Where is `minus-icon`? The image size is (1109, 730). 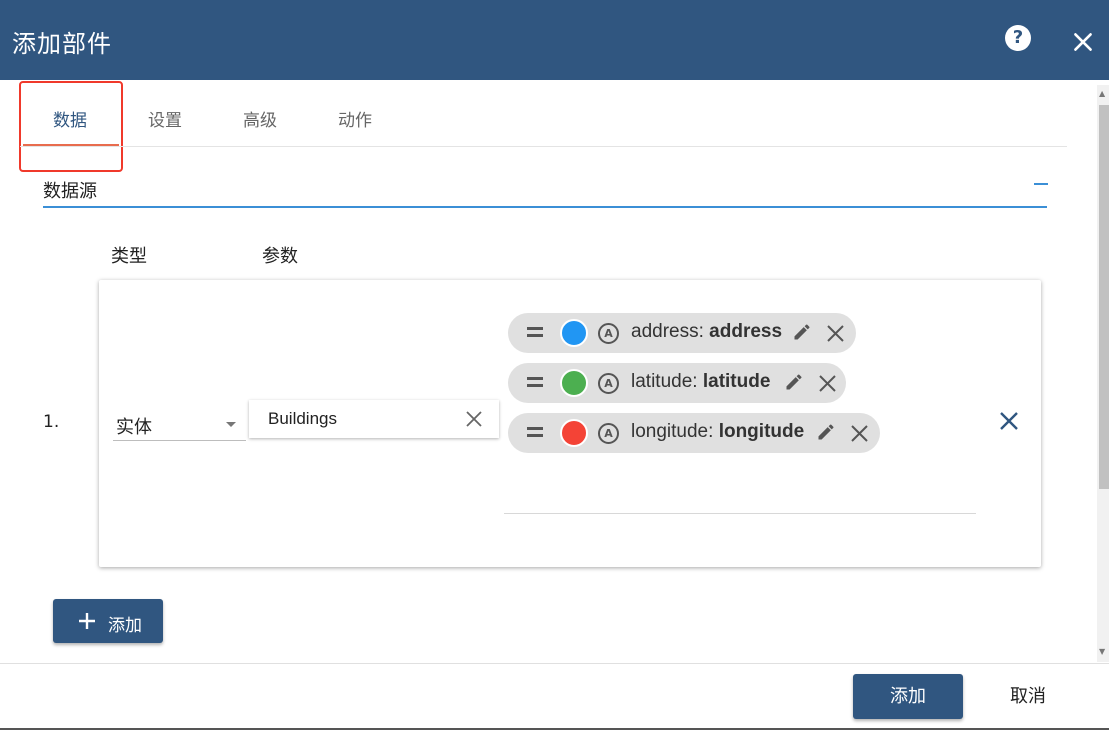
minus-icon is located at coordinates (1041, 184).